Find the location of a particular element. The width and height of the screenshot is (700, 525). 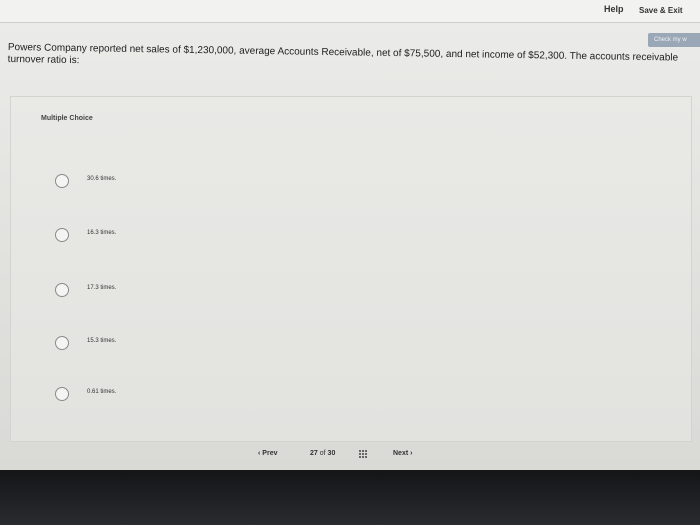

page-indicator: 27 of 30 is located at coordinates (322, 453).